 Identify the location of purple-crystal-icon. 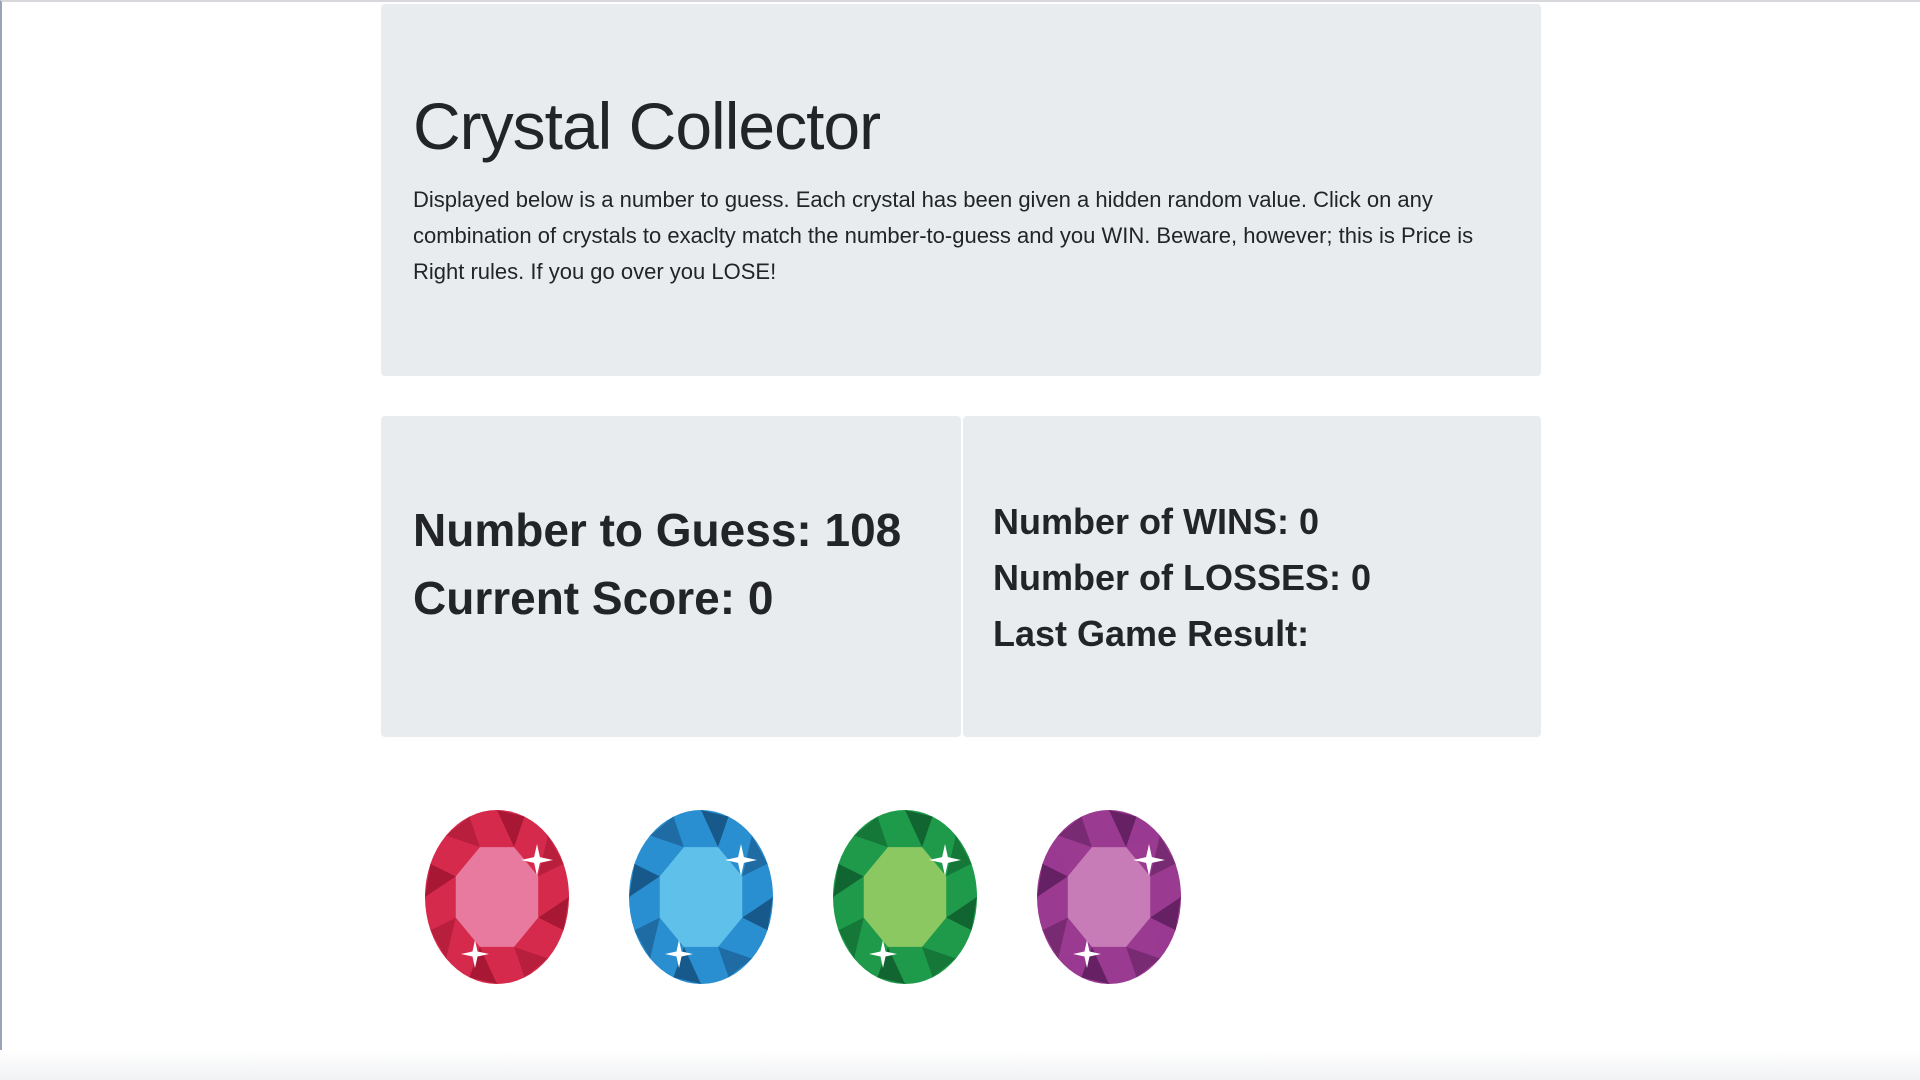
(1109, 897).